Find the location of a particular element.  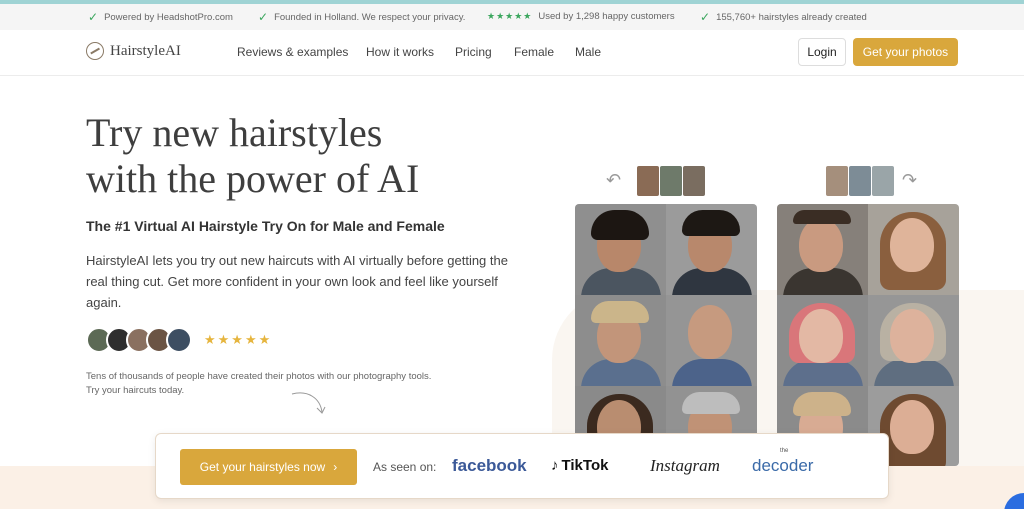

trust-item: ✓ 155,760+ hairstyles already created is located at coordinates (783, 17).